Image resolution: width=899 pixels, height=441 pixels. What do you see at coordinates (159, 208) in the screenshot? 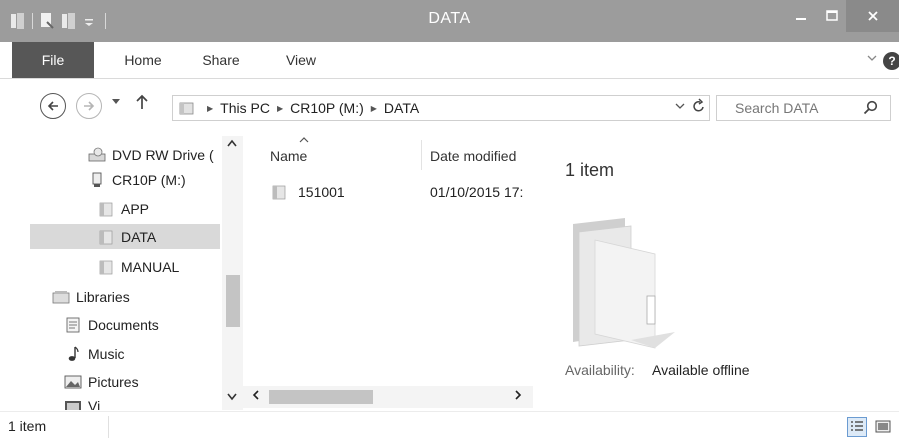
I see `nav-item-app: APP` at bounding box center [159, 208].